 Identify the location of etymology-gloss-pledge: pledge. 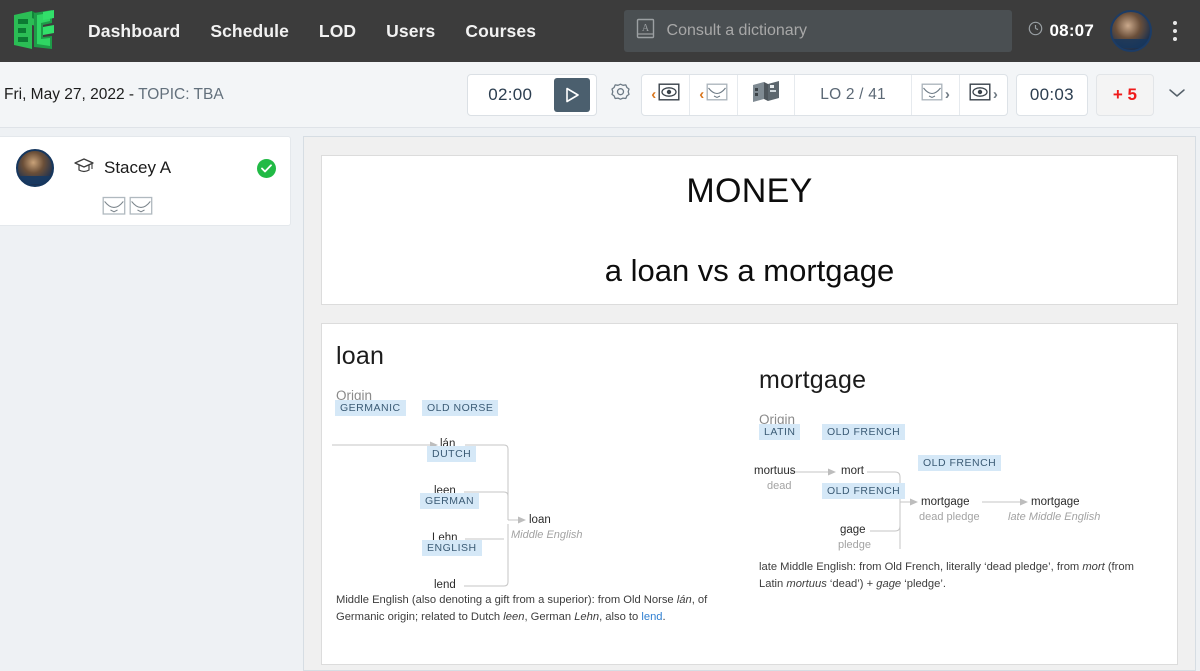
(855, 545).